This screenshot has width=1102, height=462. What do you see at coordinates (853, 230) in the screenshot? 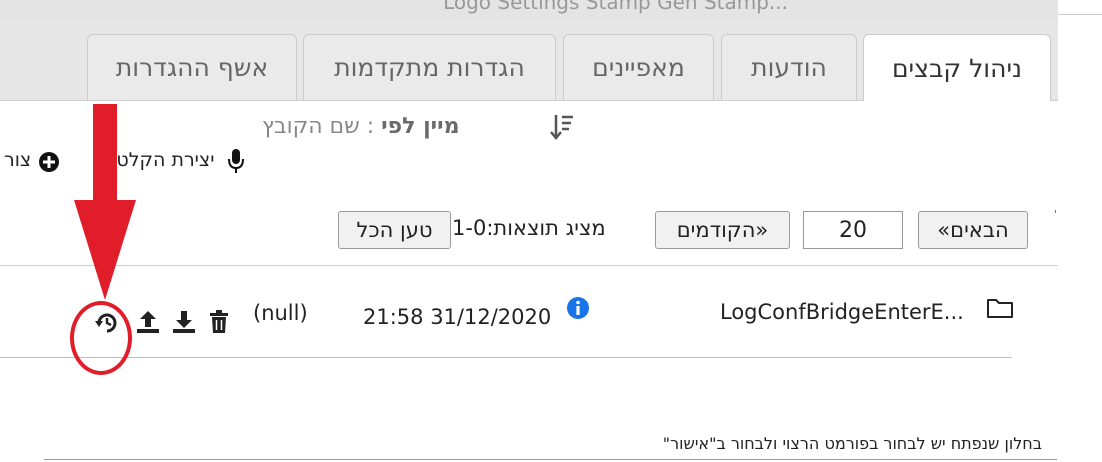
I see `page-size-input: 20` at bounding box center [853, 230].